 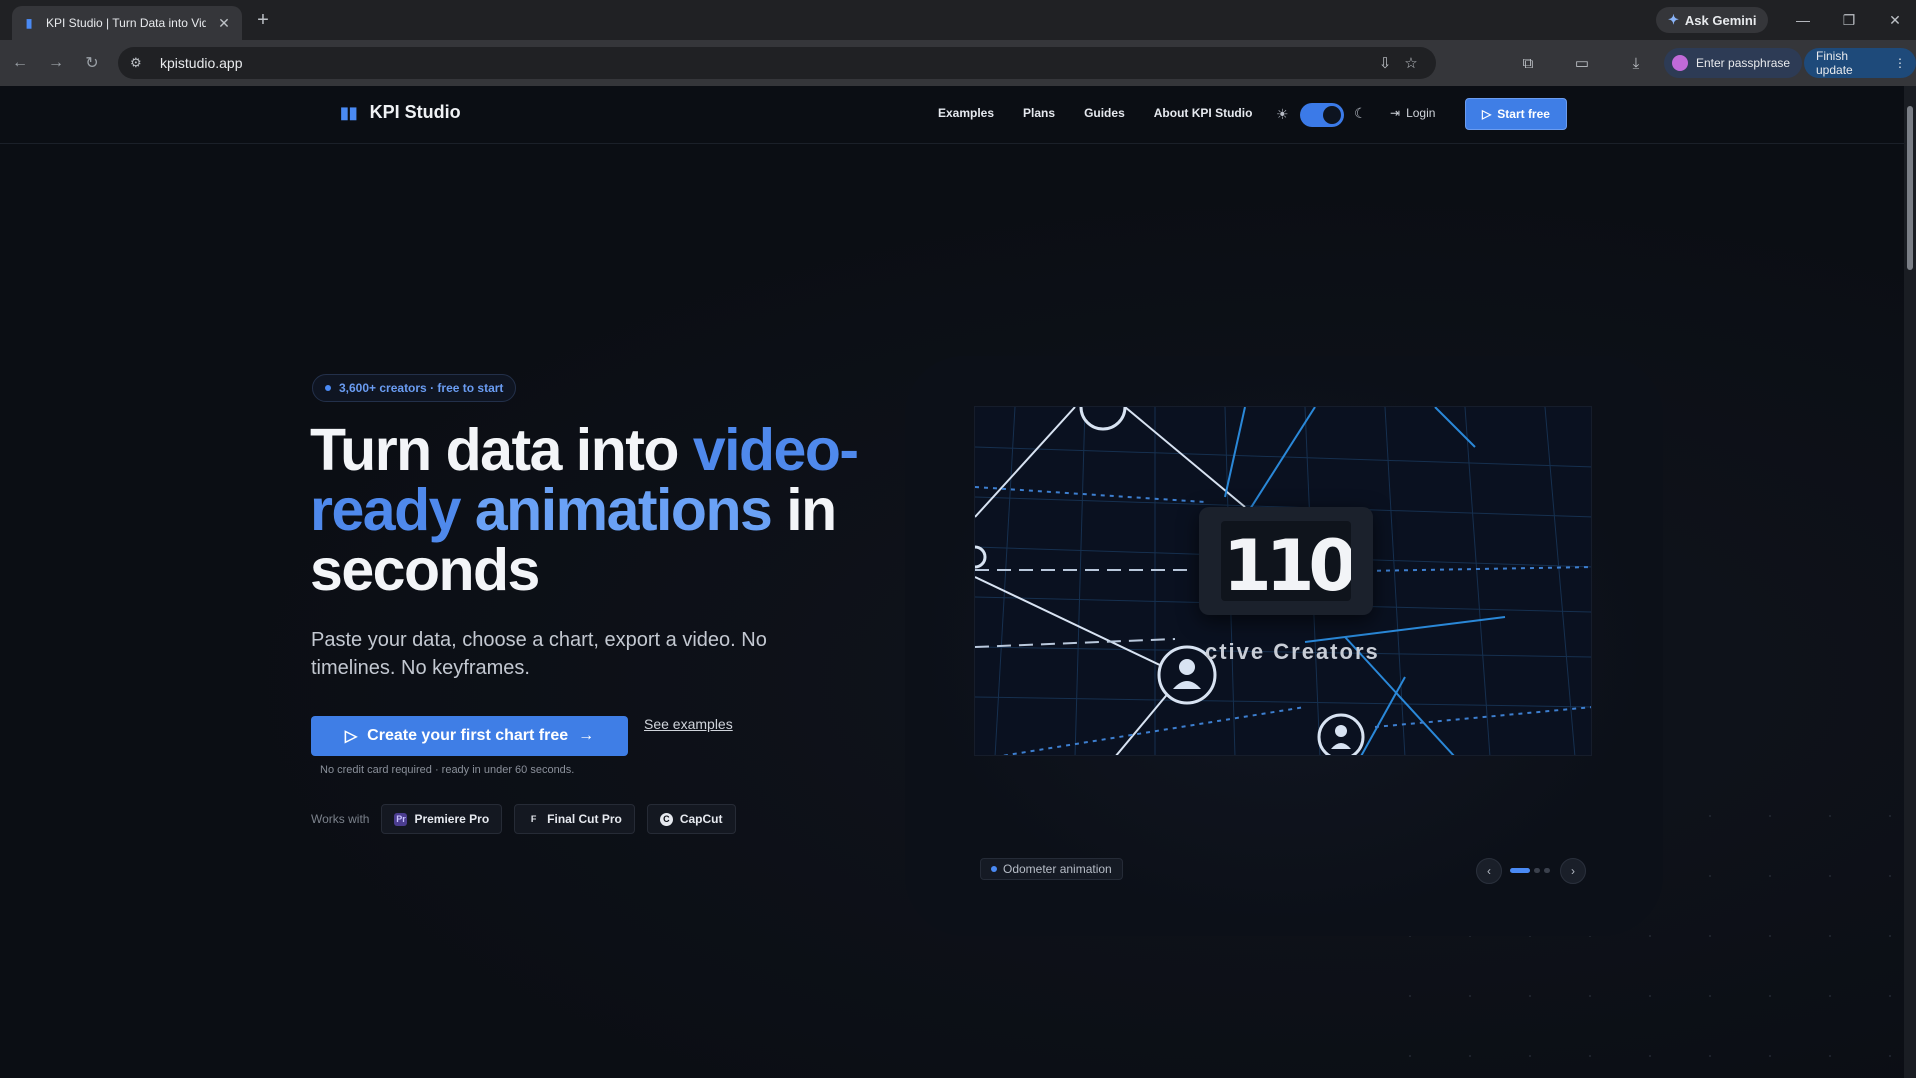 I want to click on nav-about: About KPI Studio, so click(x=1203, y=113).